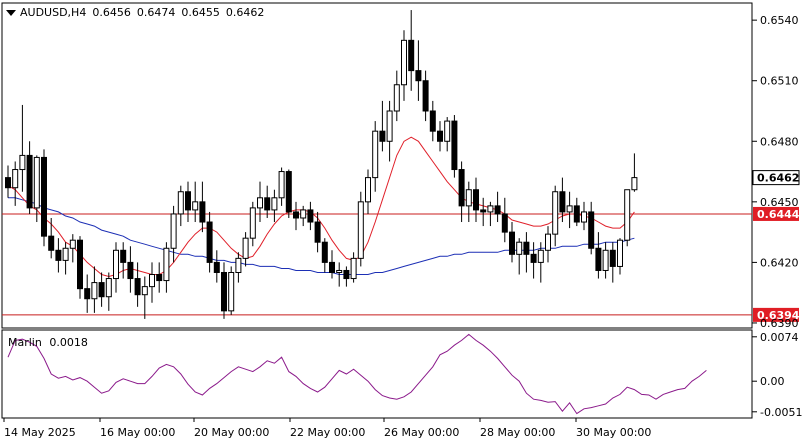  What do you see at coordinates (779, 81) in the screenshot?
I see `y-tick-label: 0.6510` at bounding box center [779, 81].